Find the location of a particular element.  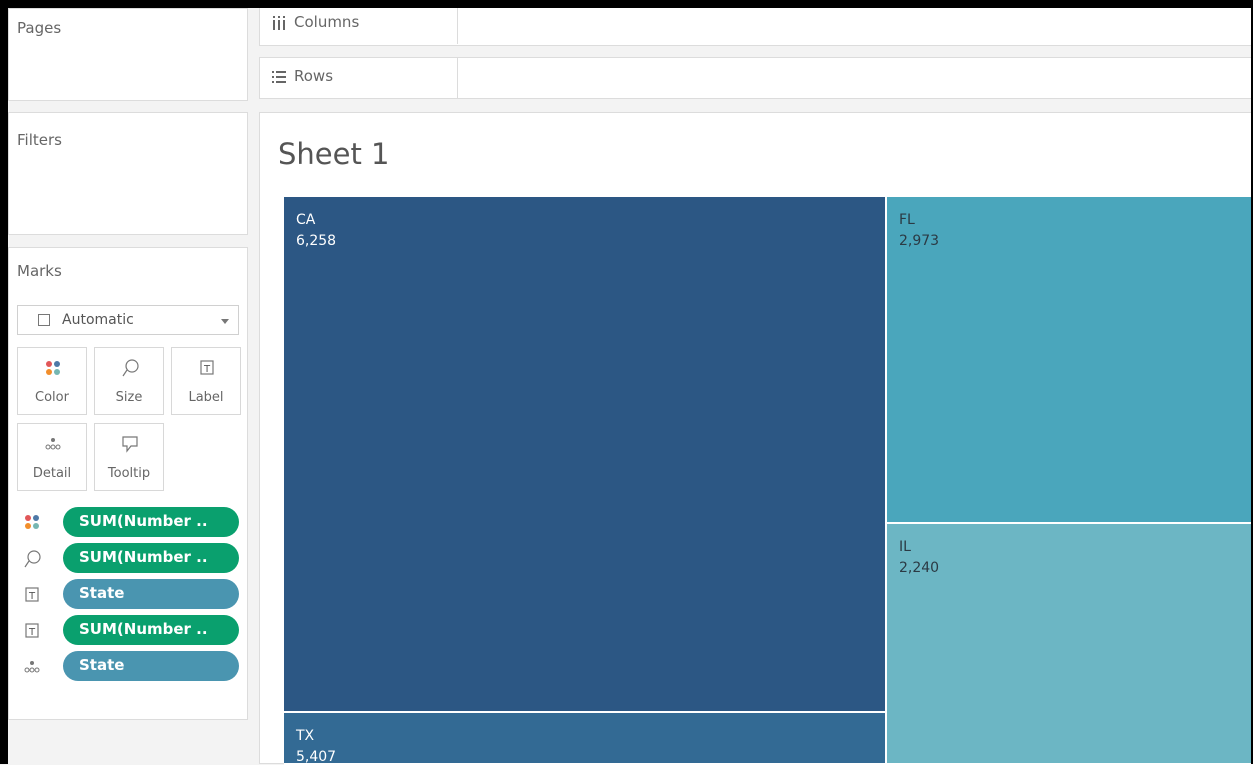

mark-type-label: Automatic is located at coordinates (98, 320).